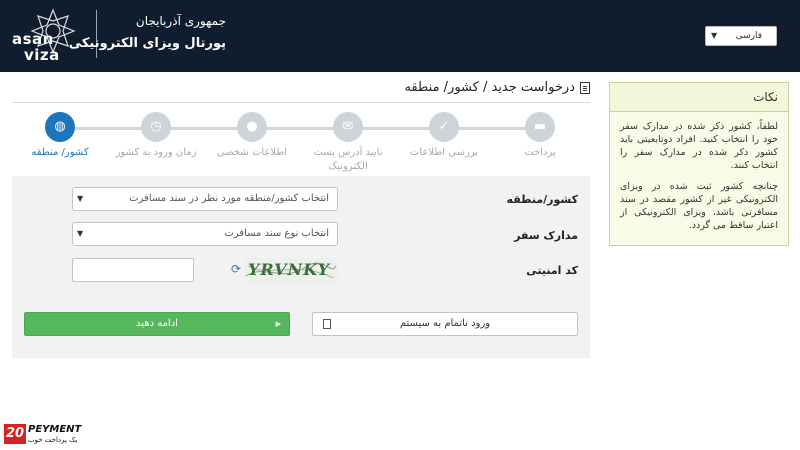 This screenshot has height=450, width=800. Describe the element at coordinates (252, 152) in the screenshot. I see `step-label: اطلاعات شخصی` at that location.